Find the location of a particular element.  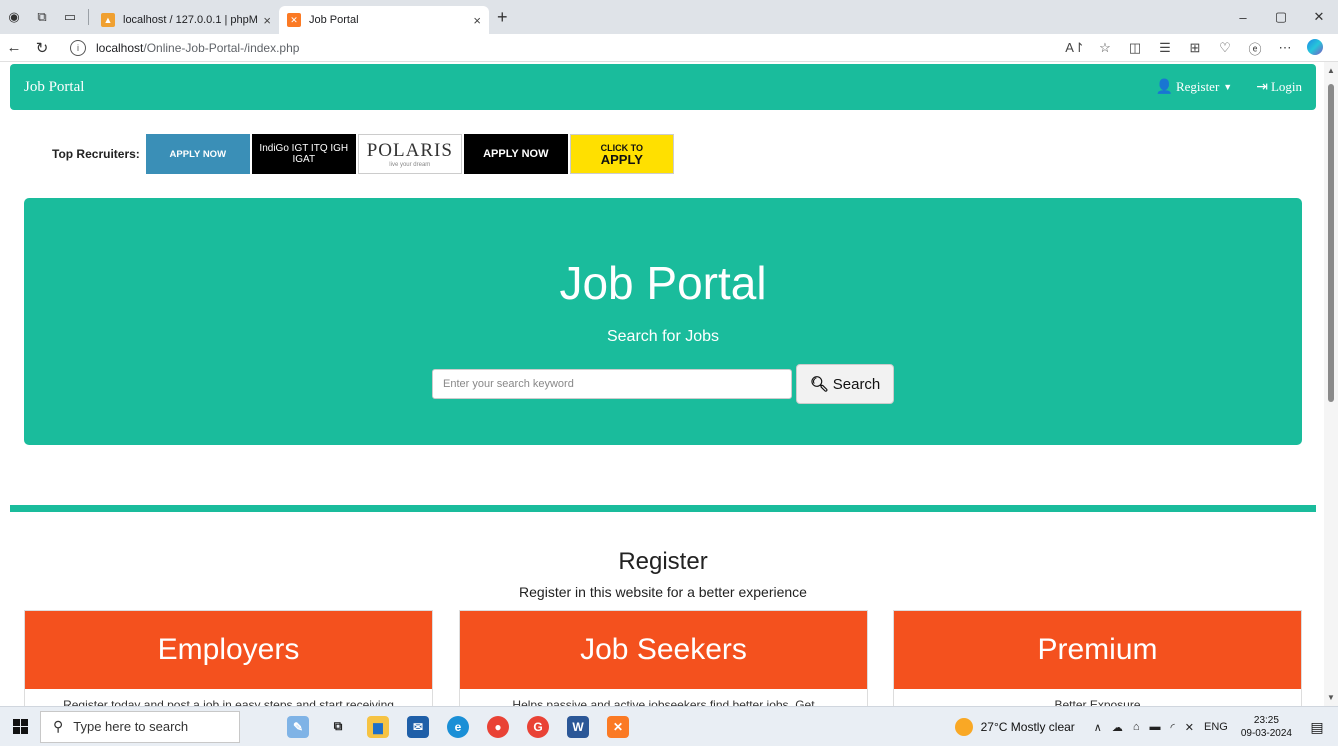

ad-text: IndiGo IGT ITQ IGH IGAT is located at coordinates (304, 154).